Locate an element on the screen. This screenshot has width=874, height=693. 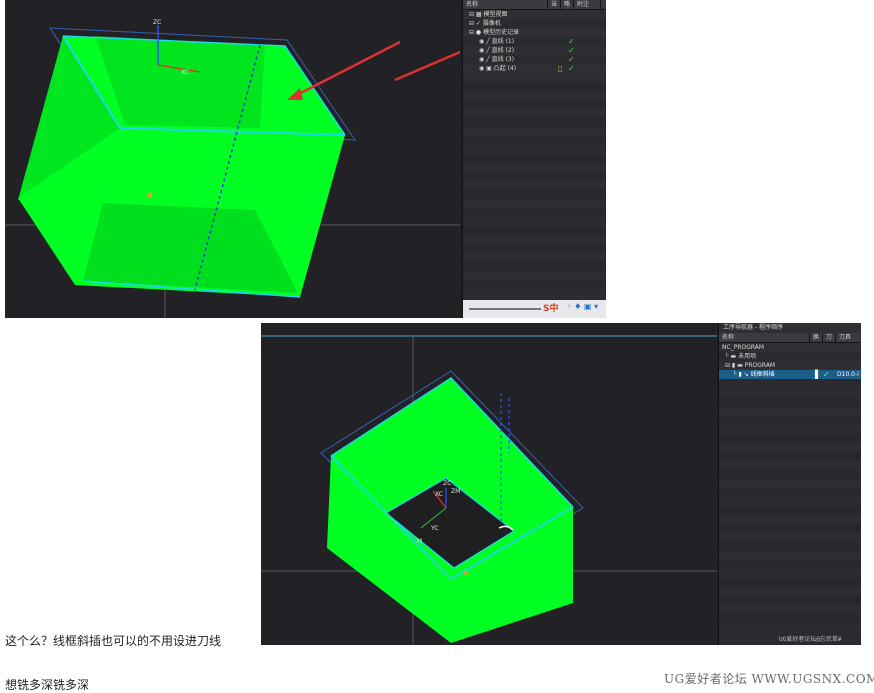
ime-icon: S中 is located at coordinates (550, 307).